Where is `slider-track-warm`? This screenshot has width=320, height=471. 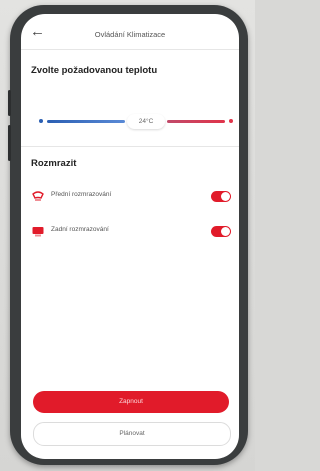 slider-track-warm is located at coordinates (196, 121).